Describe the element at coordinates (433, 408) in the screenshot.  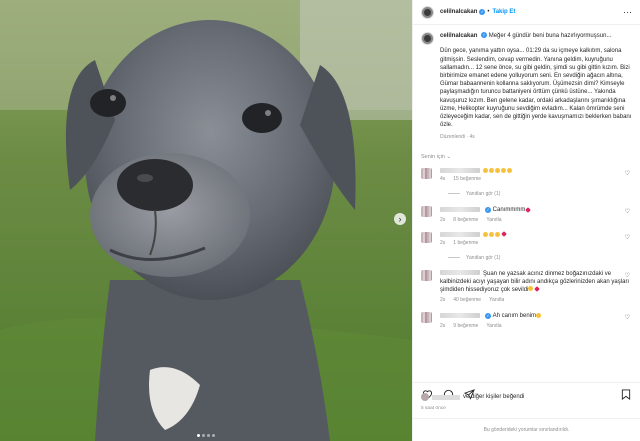
I see `post-time: 5 saat önce` at that location.